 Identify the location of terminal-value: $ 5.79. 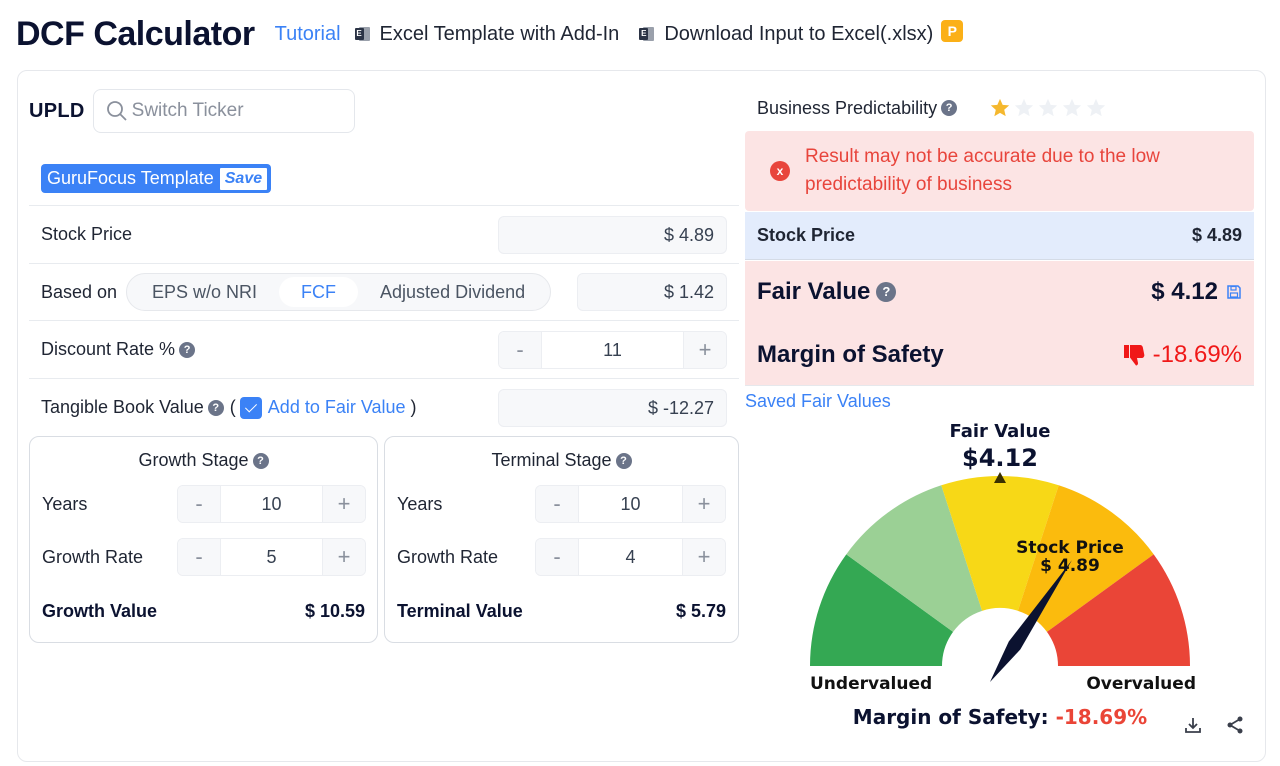
(700, 611).